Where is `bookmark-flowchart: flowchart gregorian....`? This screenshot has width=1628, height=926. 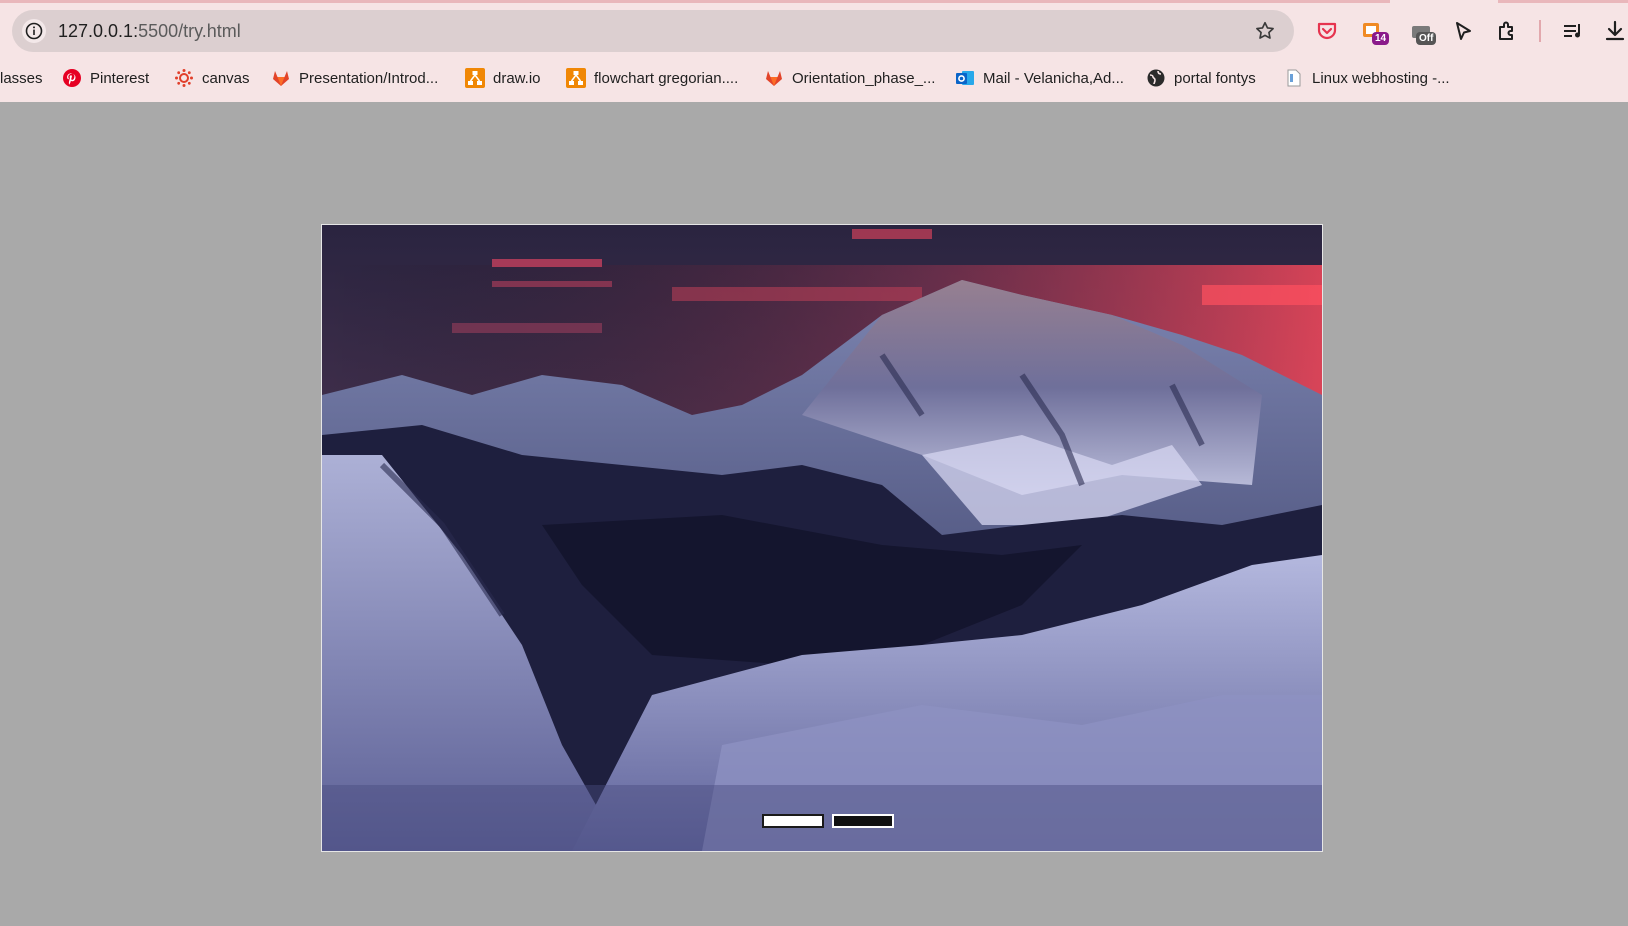 bookmark-flowchart: flowchart gregorian.... is located at coordinates (652, 78).